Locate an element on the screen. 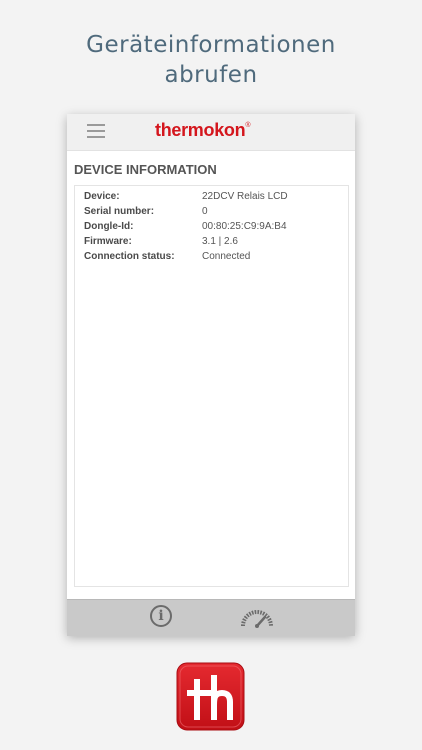 The image size is (422, 750). th-logo-icon is located at coordinates (210, 696).